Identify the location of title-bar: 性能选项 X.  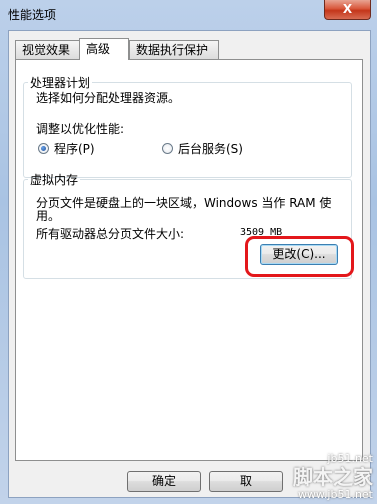
(188, 15).